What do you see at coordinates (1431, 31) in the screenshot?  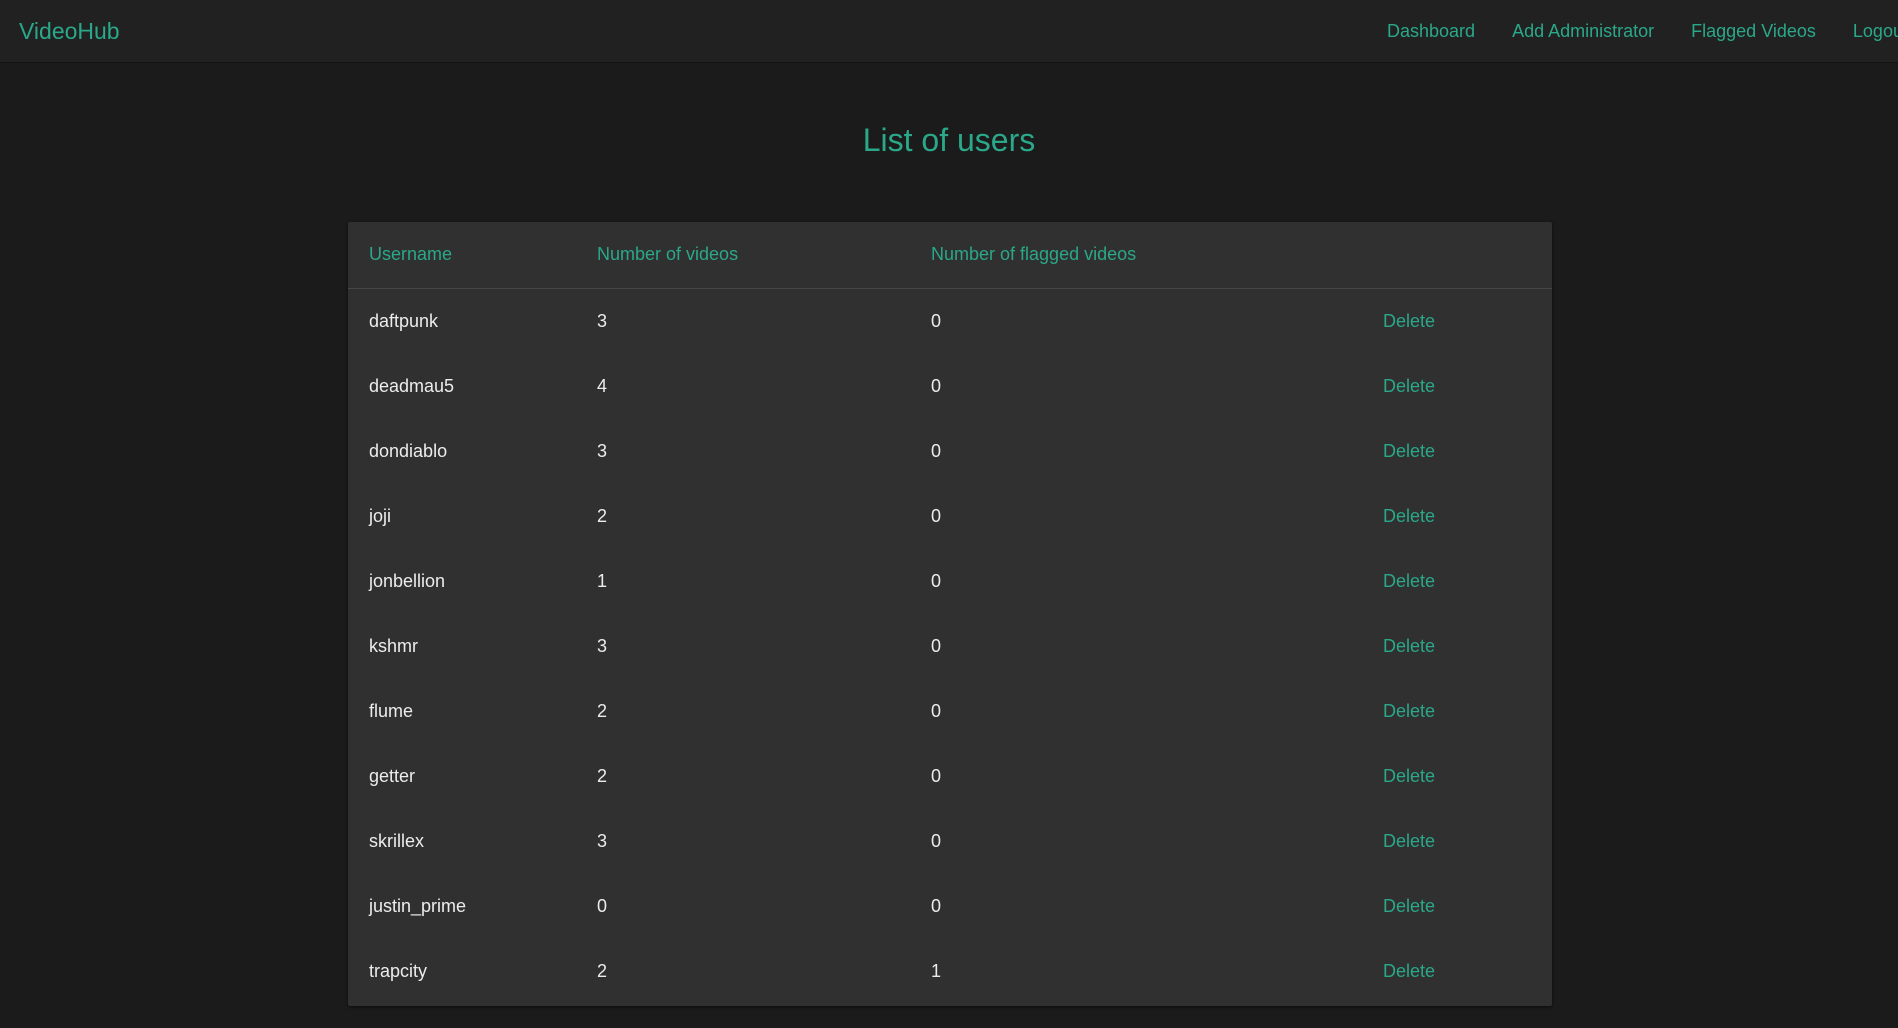 I see `nav-link-dashboard: Dashboard` at bounding box center [1431, 31].